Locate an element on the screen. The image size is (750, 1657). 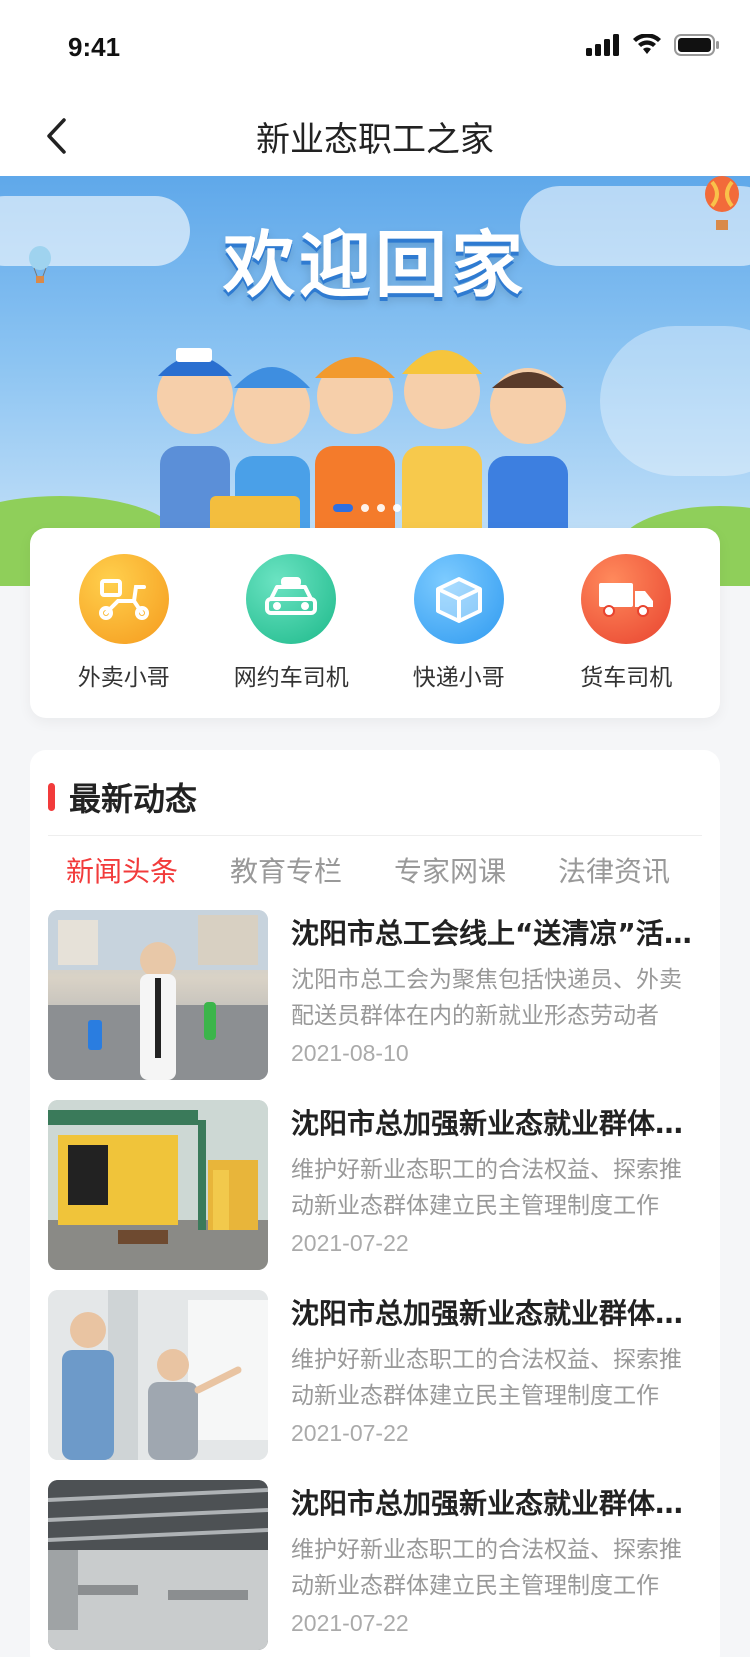
status-bar: 9:41 is located at coordinates (375, 48).